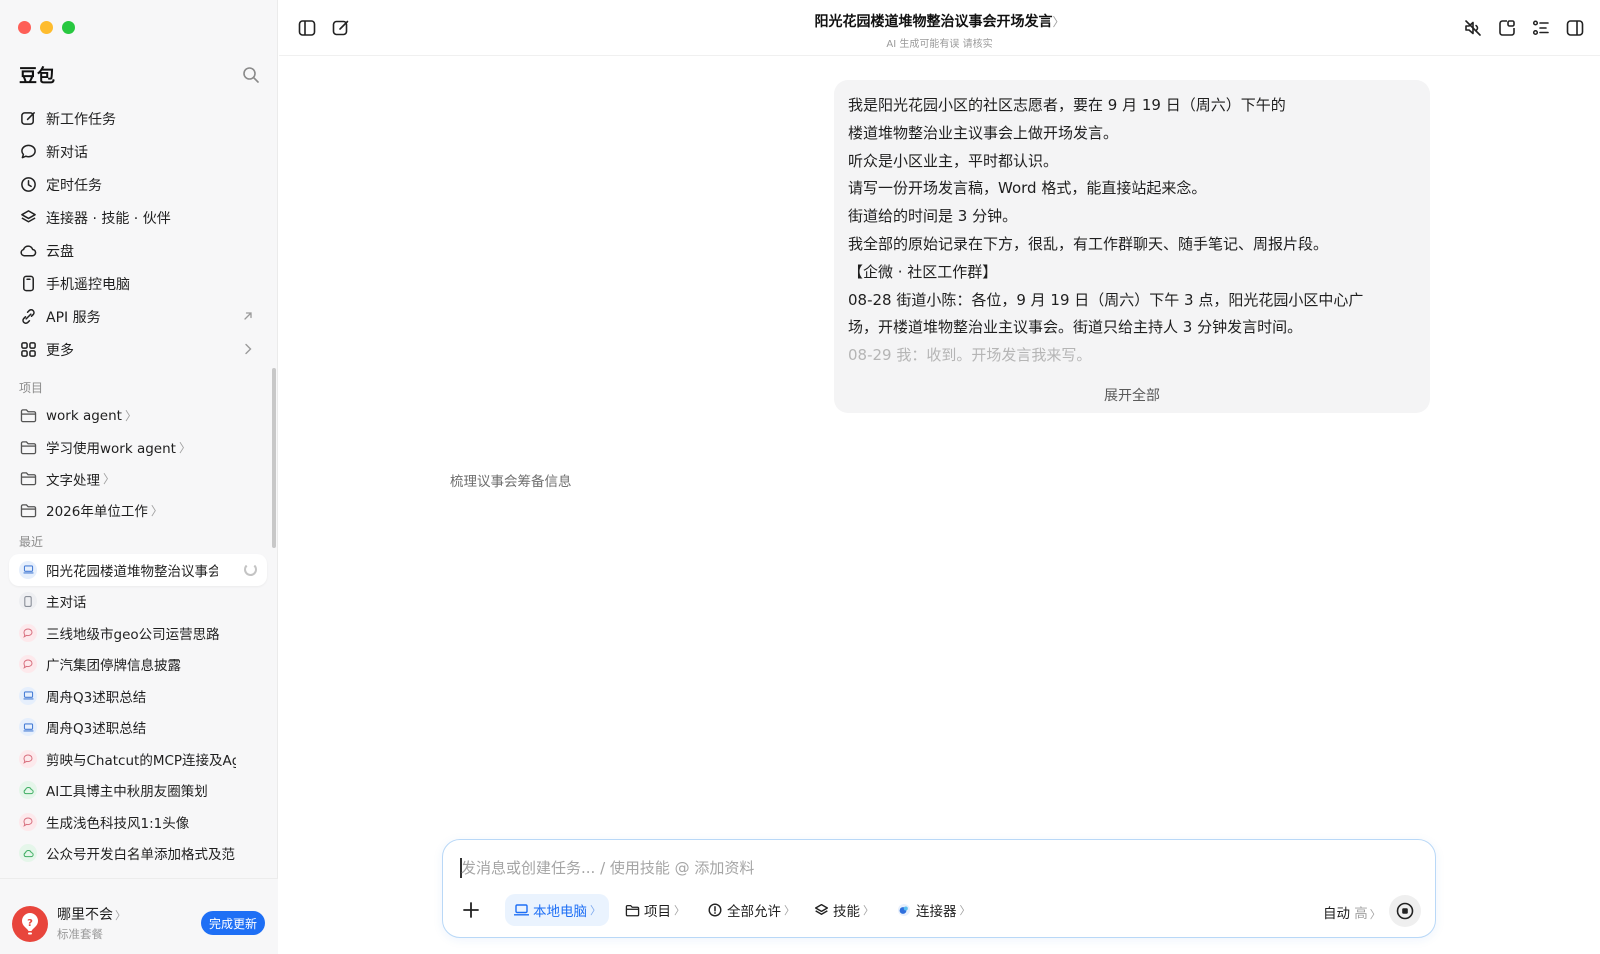 The height and width of the screenshot is (954, 1600). What do you see at coordinates (138, 511) in the screenshot?
I see `project-item: 2026年单位工作〉` at bounding box center [138, 511].